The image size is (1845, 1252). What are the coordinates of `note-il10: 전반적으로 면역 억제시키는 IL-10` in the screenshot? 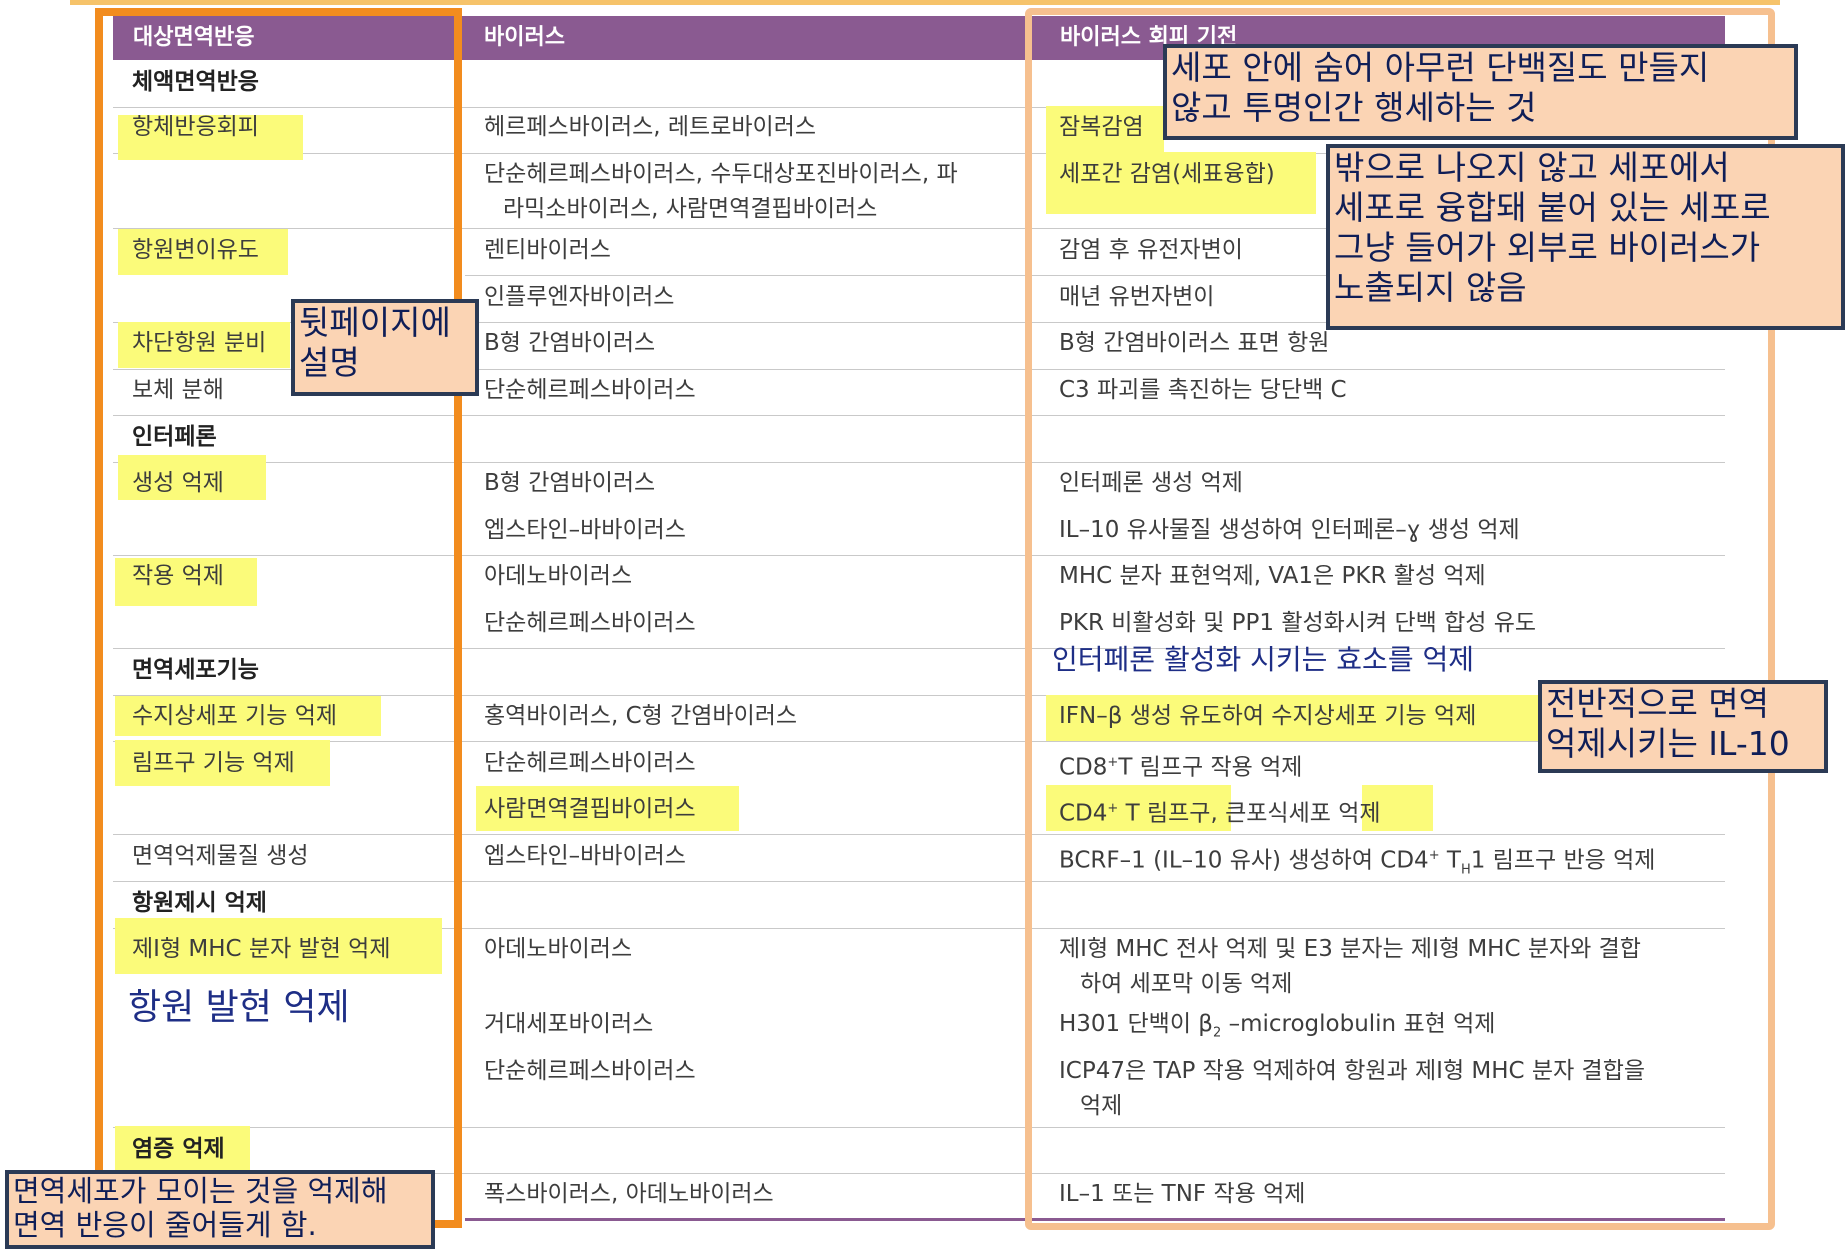 It's located at (1683, 726).